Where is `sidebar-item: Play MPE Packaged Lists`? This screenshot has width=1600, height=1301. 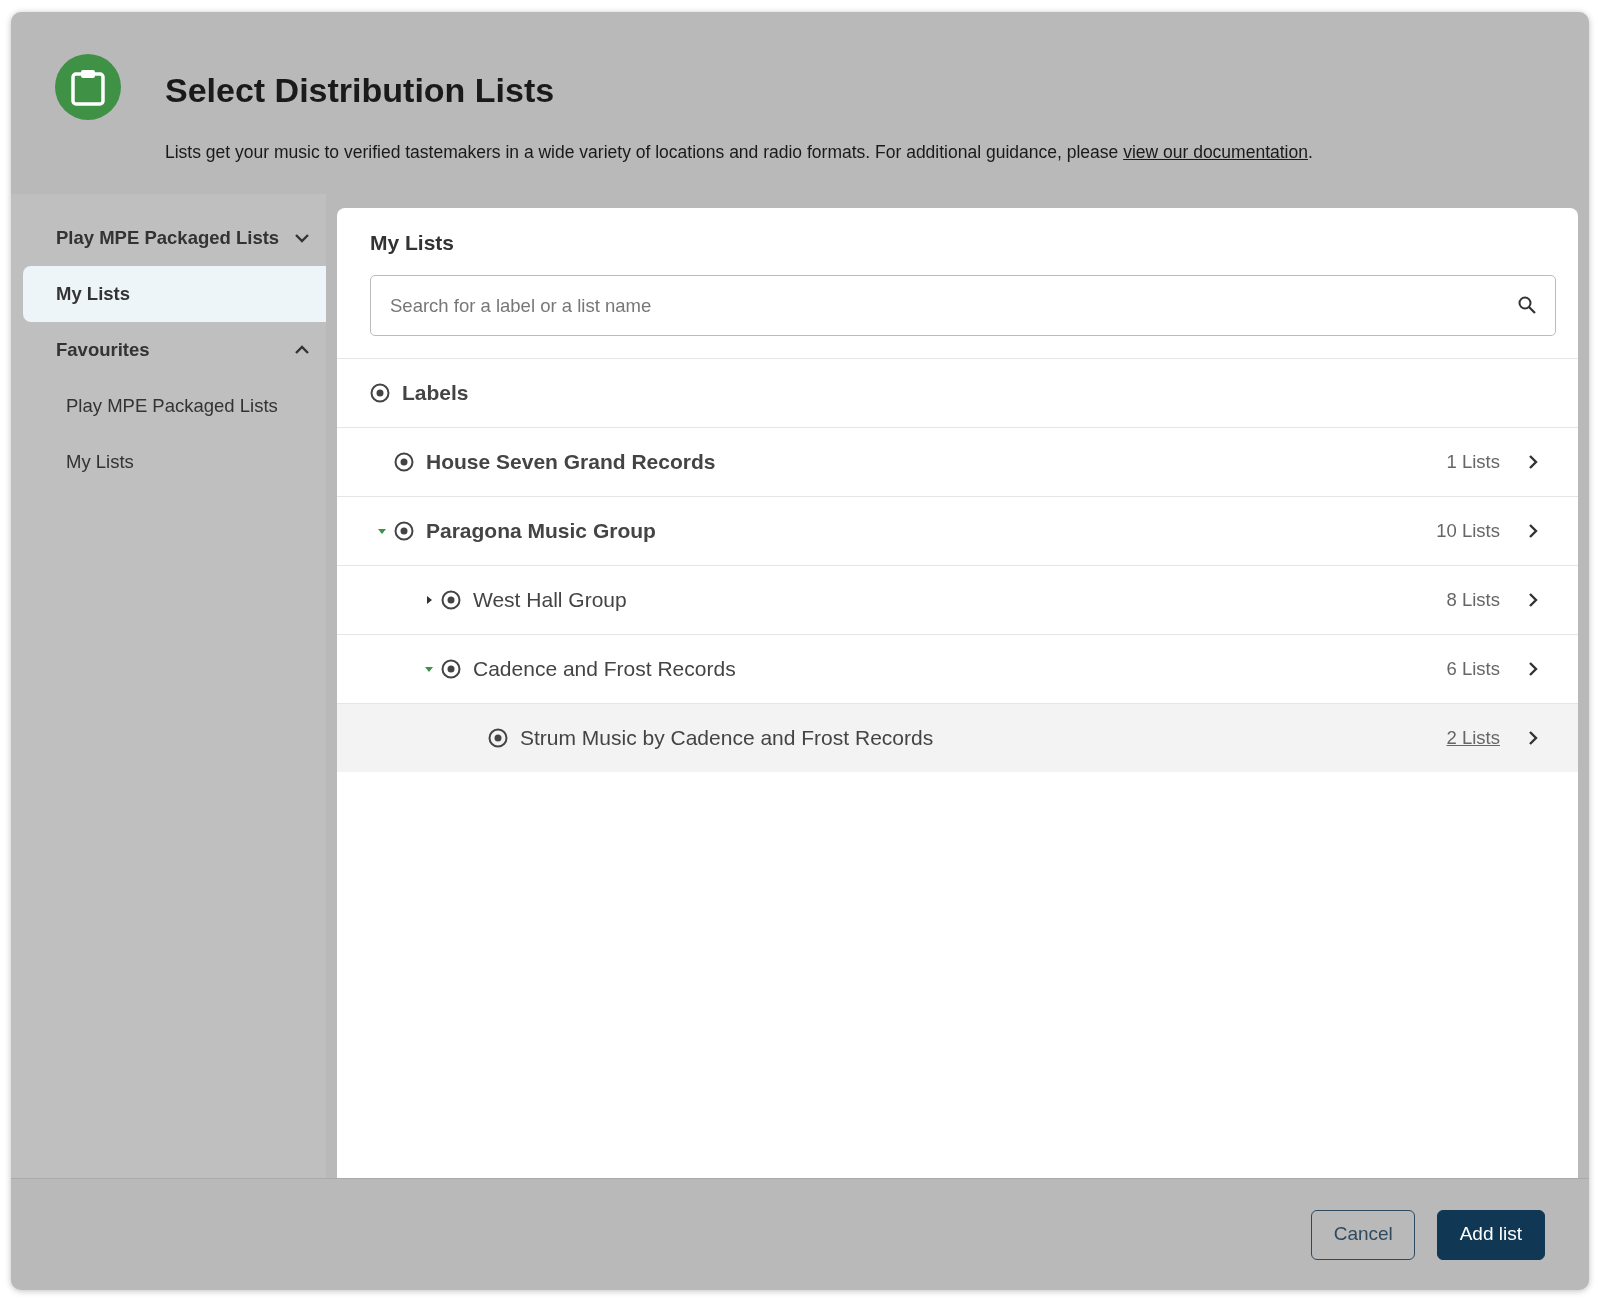
sidebar-item: Play MPE Packaged Lists is located at coordinates (168, 406).